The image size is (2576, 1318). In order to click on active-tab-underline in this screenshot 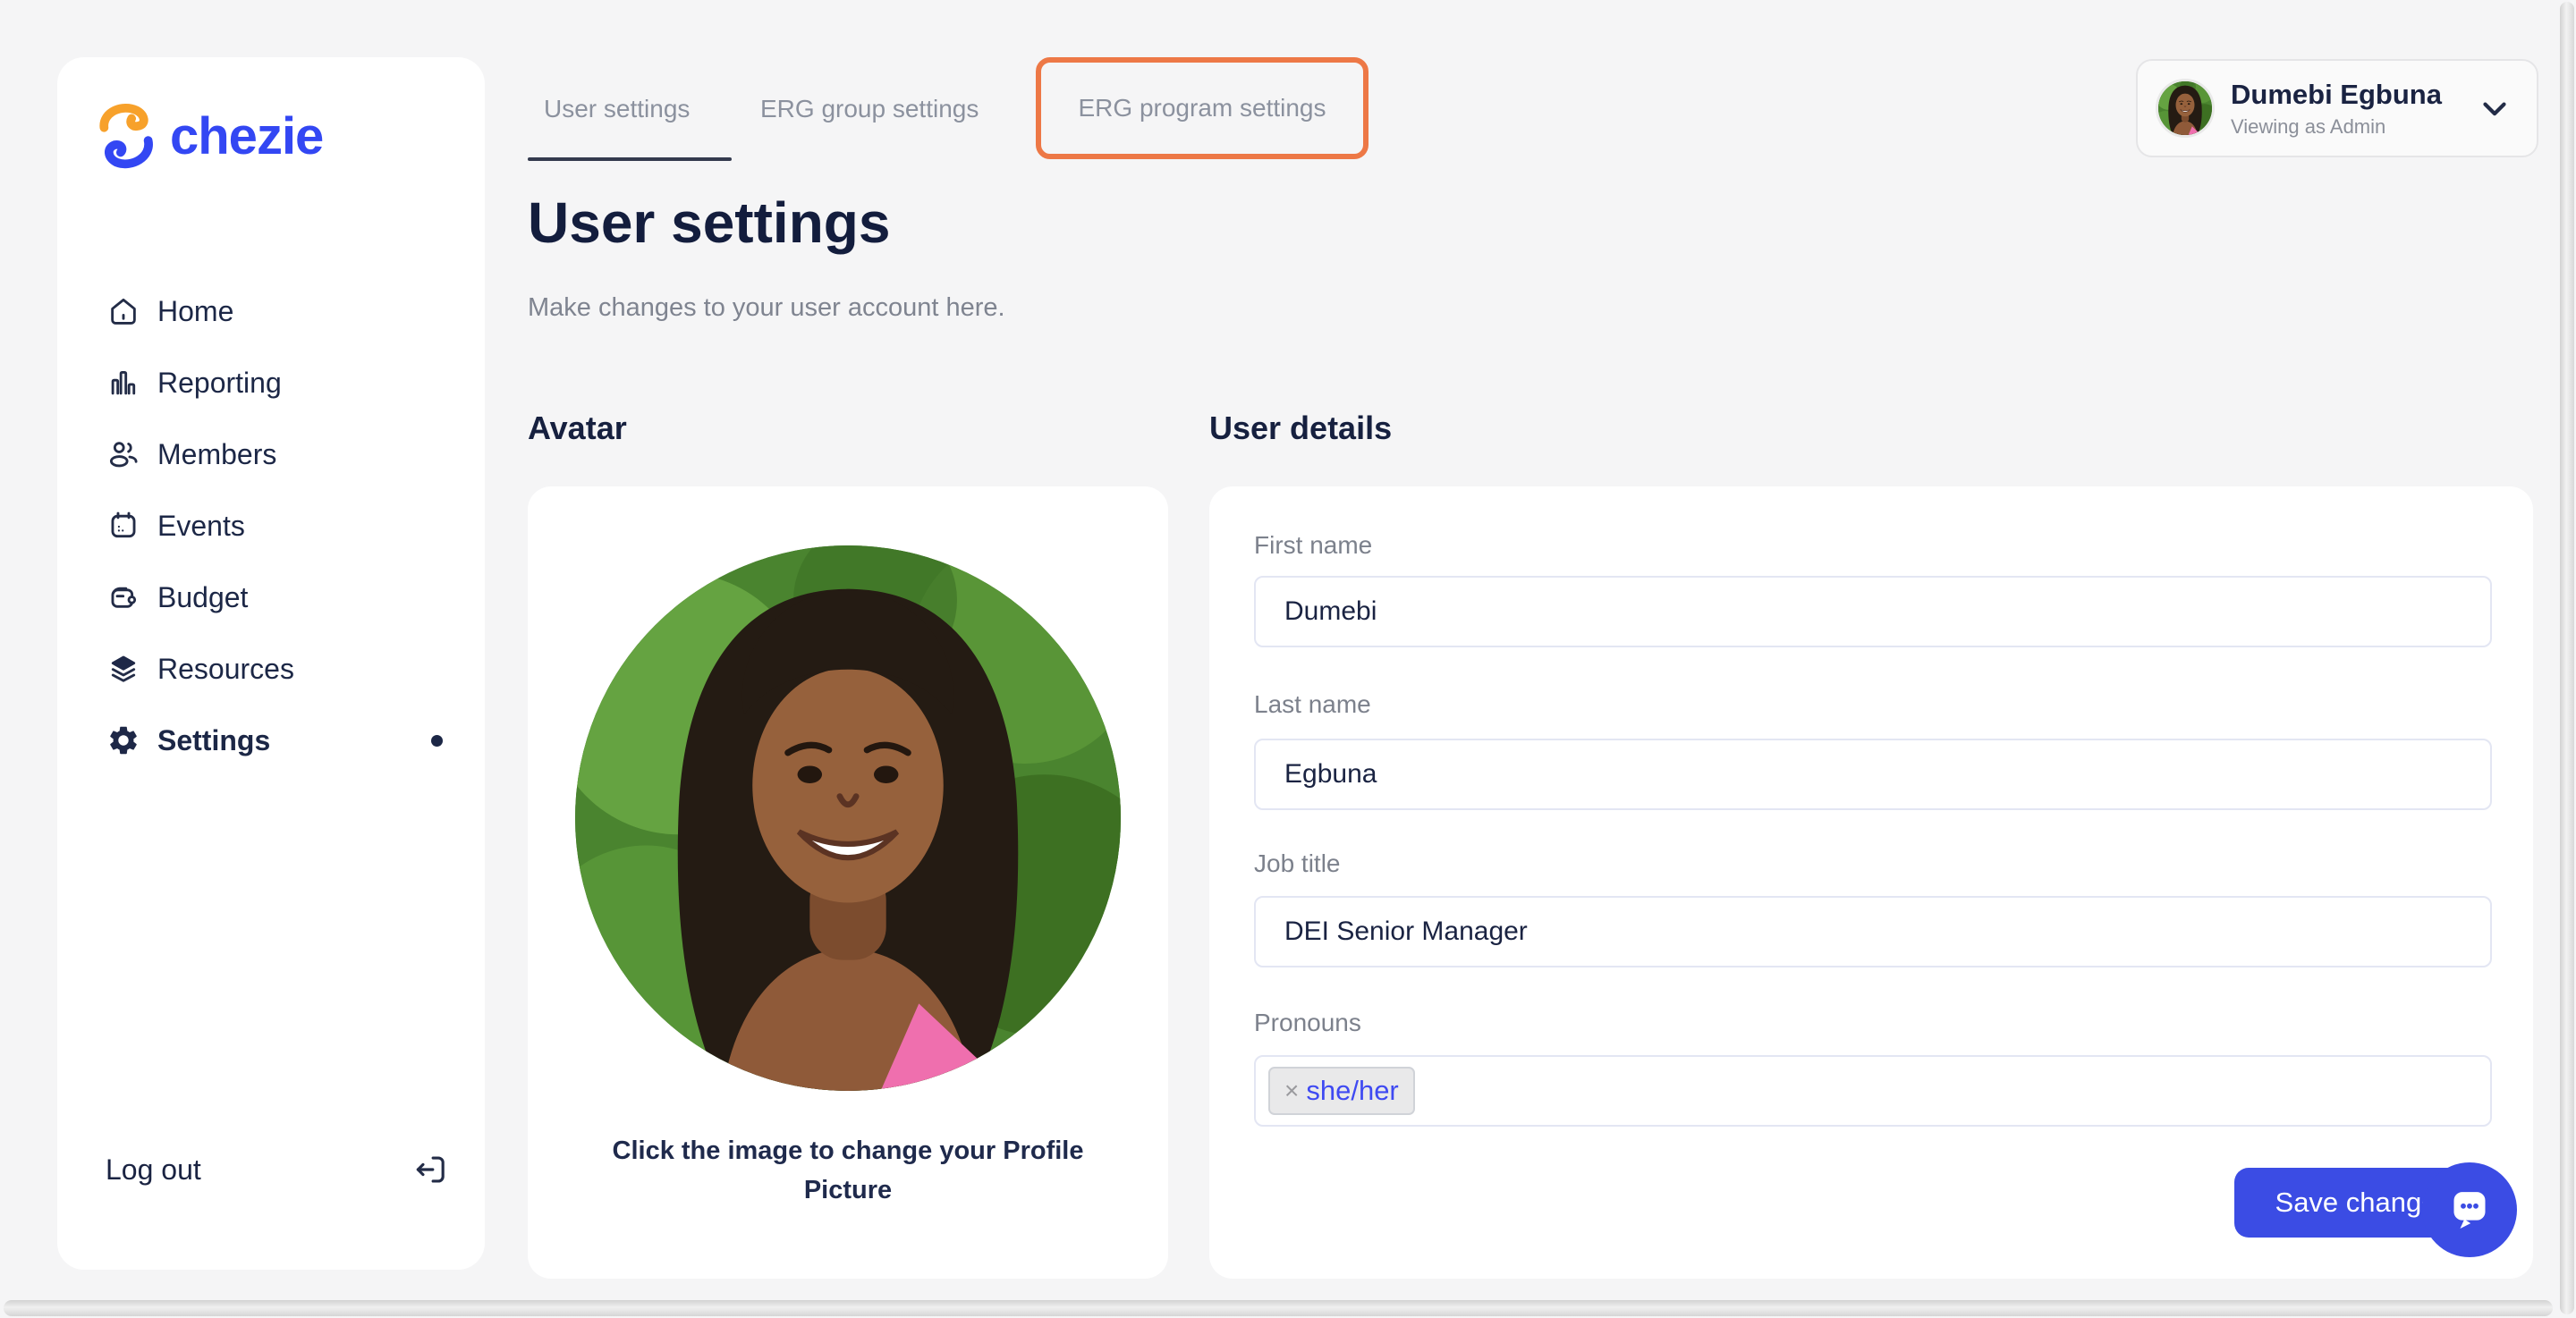, I will do `click(630, 159)`.